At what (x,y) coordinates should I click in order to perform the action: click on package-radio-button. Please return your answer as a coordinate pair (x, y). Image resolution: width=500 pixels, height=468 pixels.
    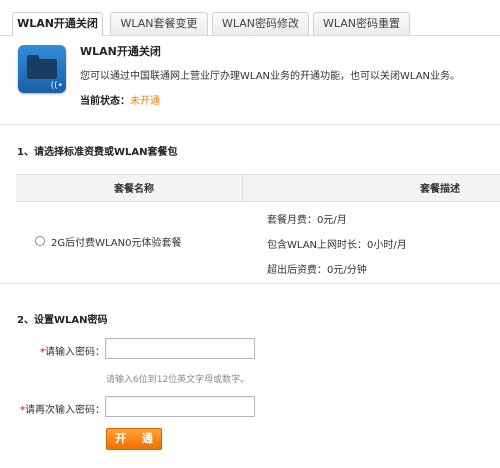
    Looking at the image, I should click on (40, 241).